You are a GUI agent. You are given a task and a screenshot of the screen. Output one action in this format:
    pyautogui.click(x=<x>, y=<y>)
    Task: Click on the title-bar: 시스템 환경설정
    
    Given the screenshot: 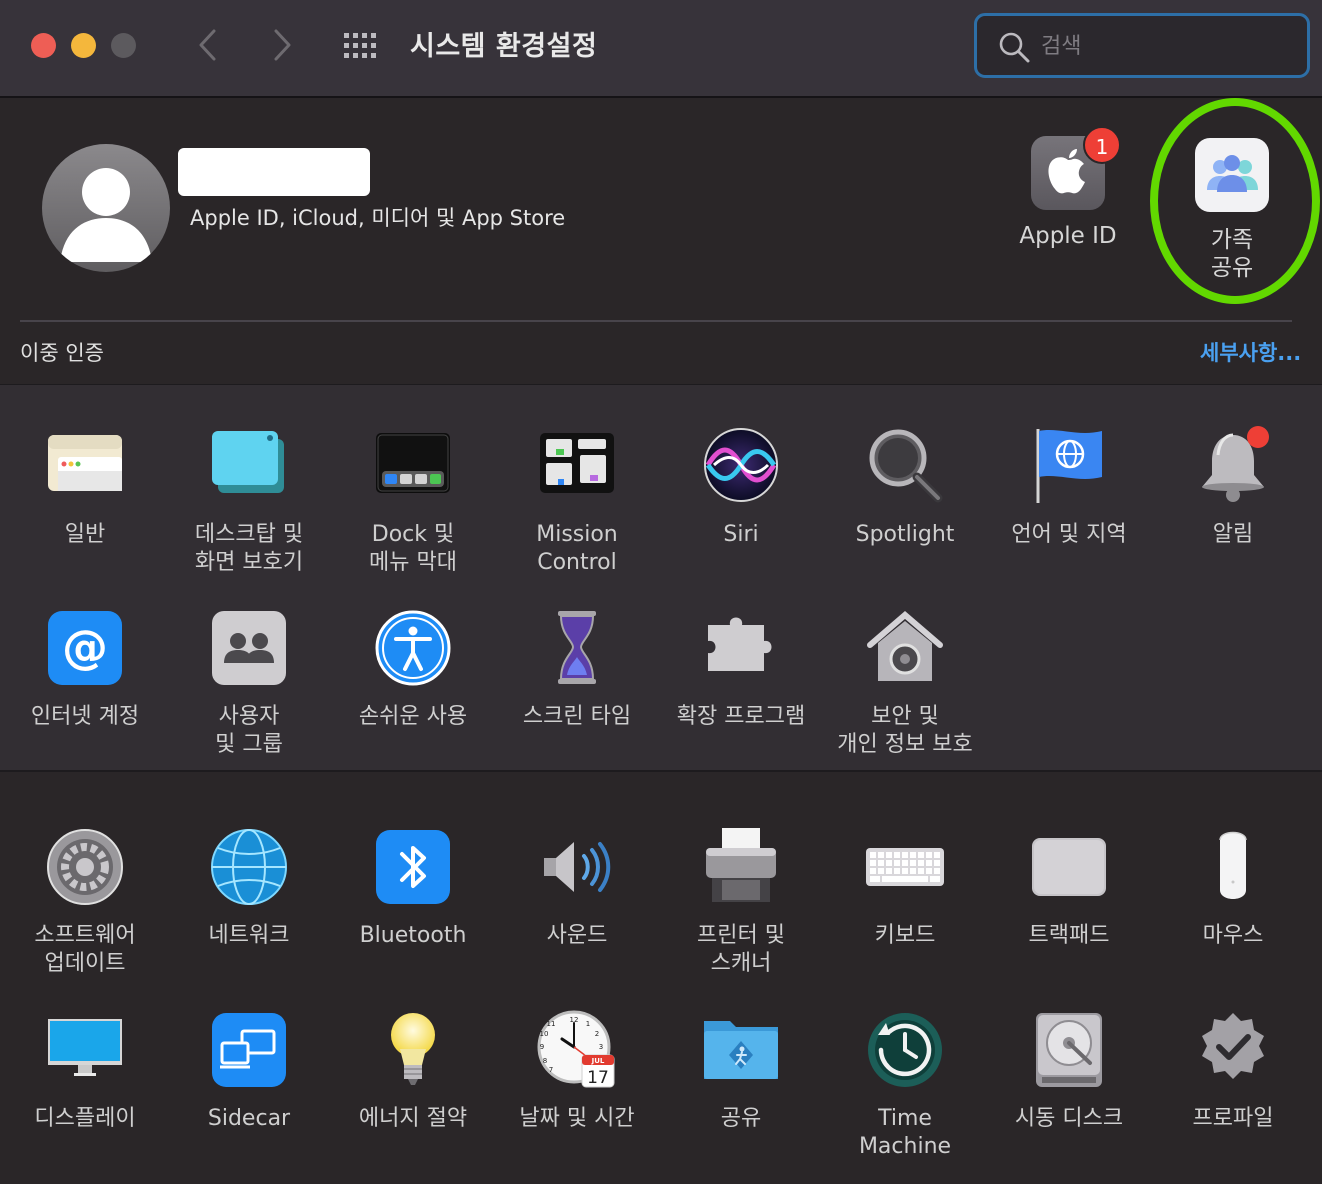 What is the action you would take?
    pyautogui.click(x=661, y=49)
    